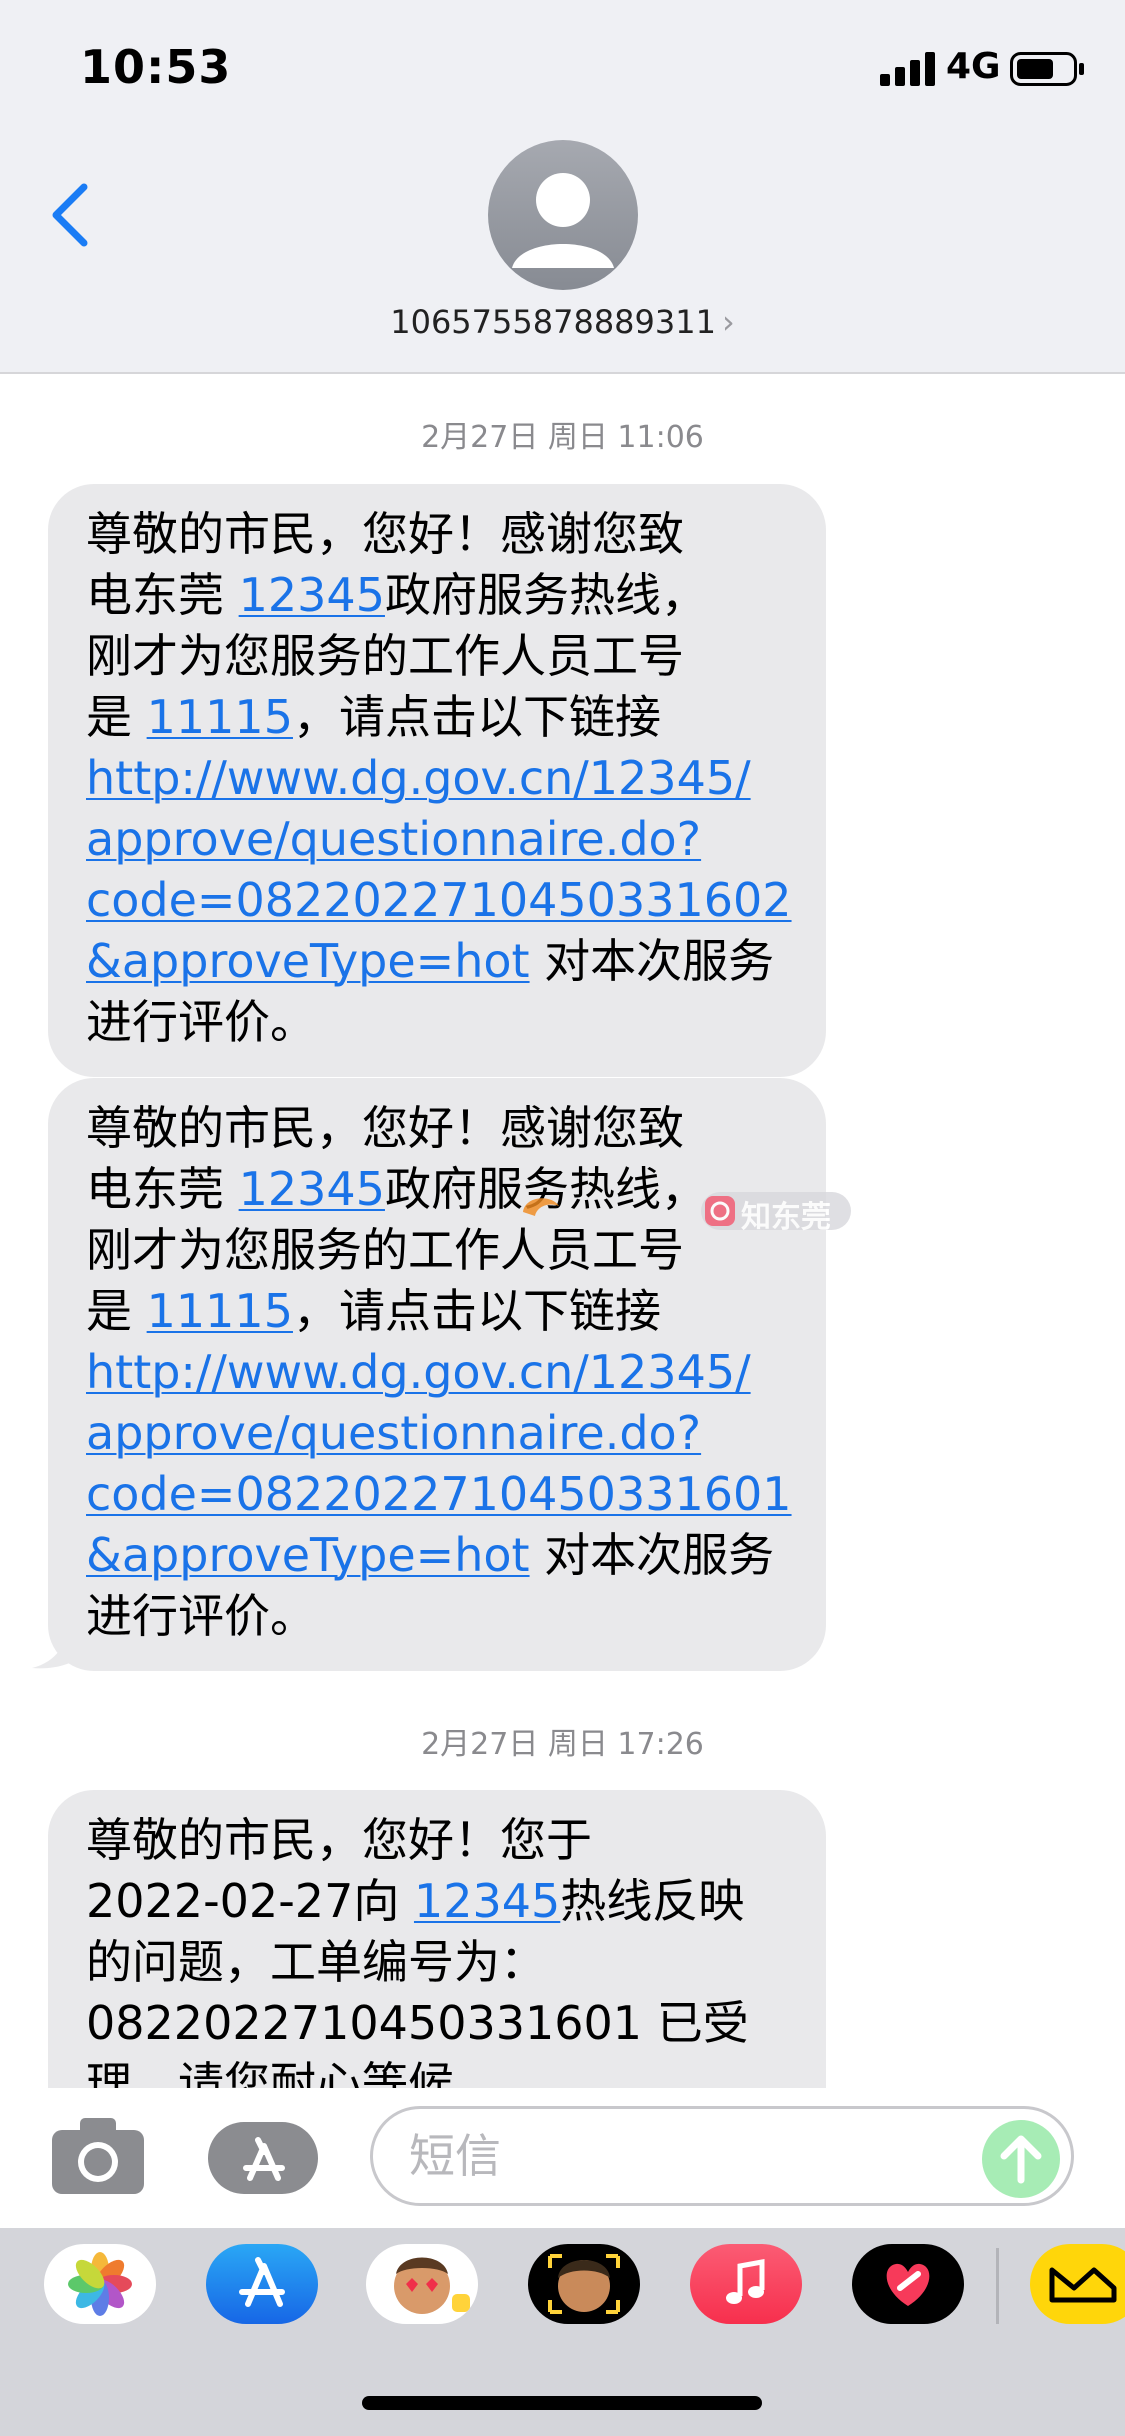 The height and width of the screenshot is (2436, 1125). Describe the element at coordinates (60, 1645) in the screenshot. I see `bubble-tail` at that location.